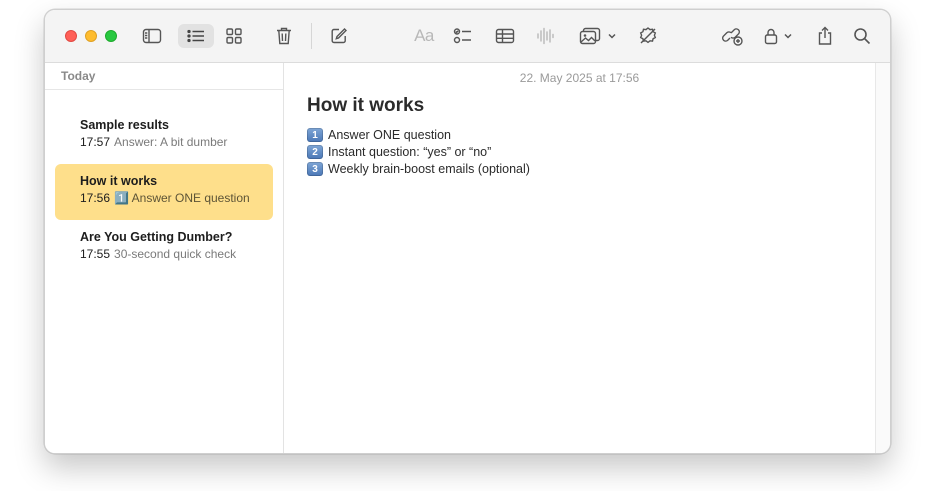 The width and height of the screenshot is (933, 491). Describe the element at coordinates (182, 198) in the screenshot. I see `note-preview: 1️⃣ Answer ONE question` at that location.